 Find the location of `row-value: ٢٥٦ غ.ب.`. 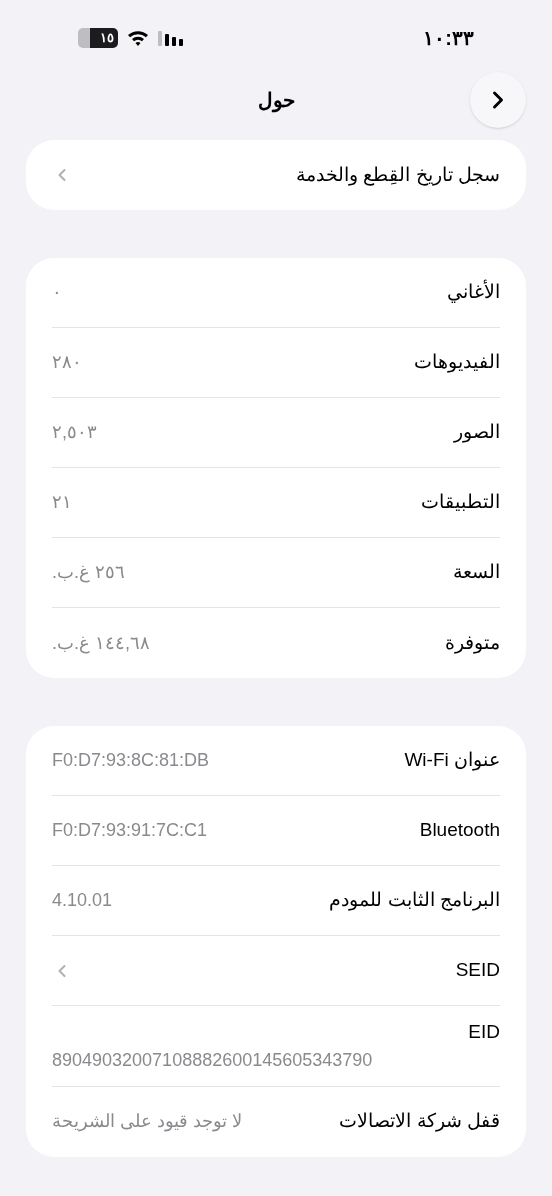

row-value: ٢٥٦ غ.ب. is located at coordinates (88, 573).